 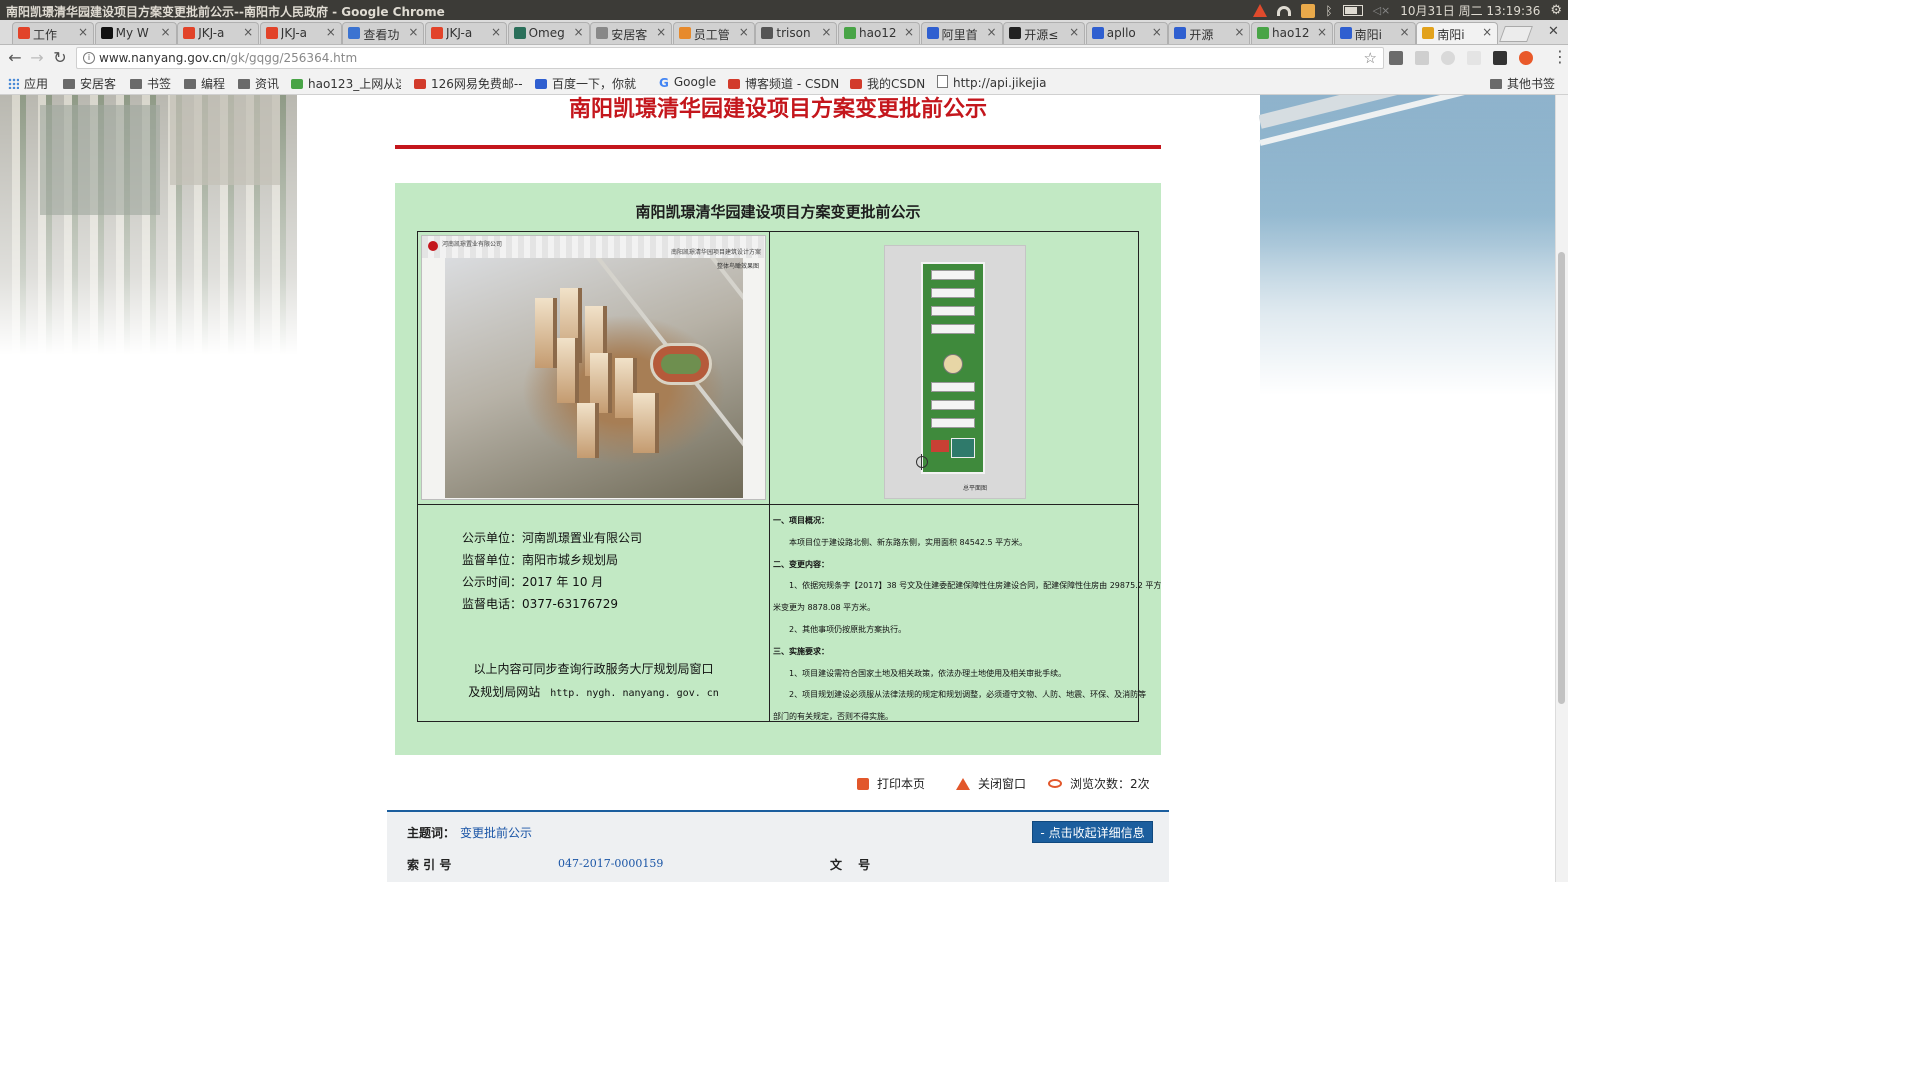 What do you see at coordinates (496, 832) in the screenshot?
I see `topic-link: 变更批前公示` at bounding box center [496, 832].